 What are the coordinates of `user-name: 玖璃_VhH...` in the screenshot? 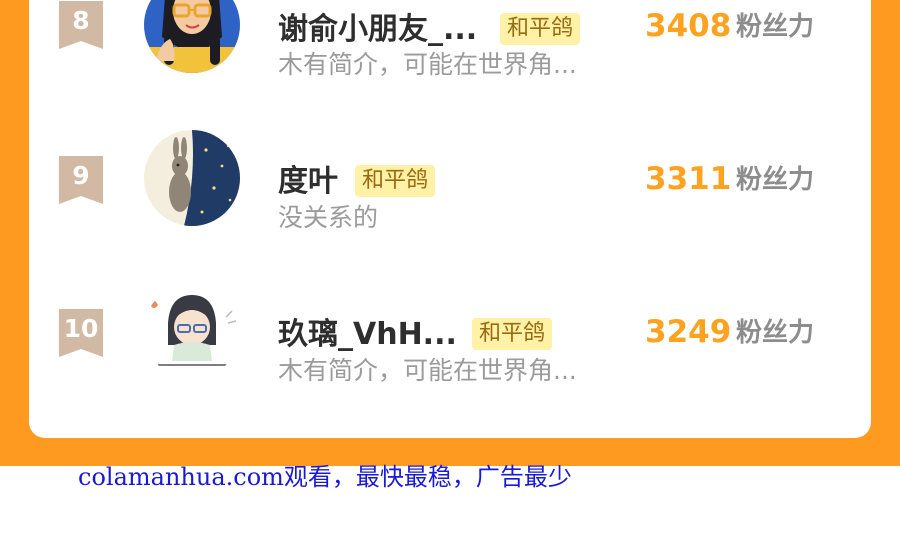 It's located at (367, 335).